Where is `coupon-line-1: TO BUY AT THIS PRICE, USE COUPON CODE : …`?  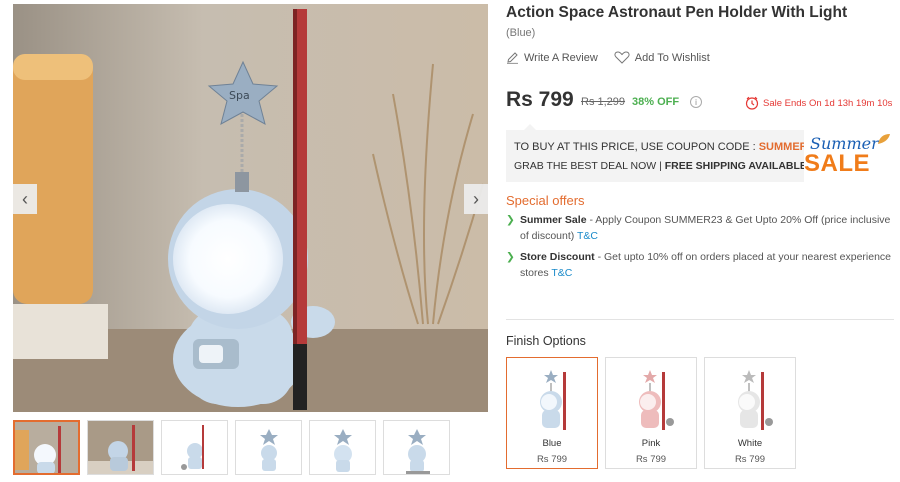 coupon-line-1: TO BUY AT THIS PRICE, USE COUPON CODE : … is located at coordinates (667, 147).